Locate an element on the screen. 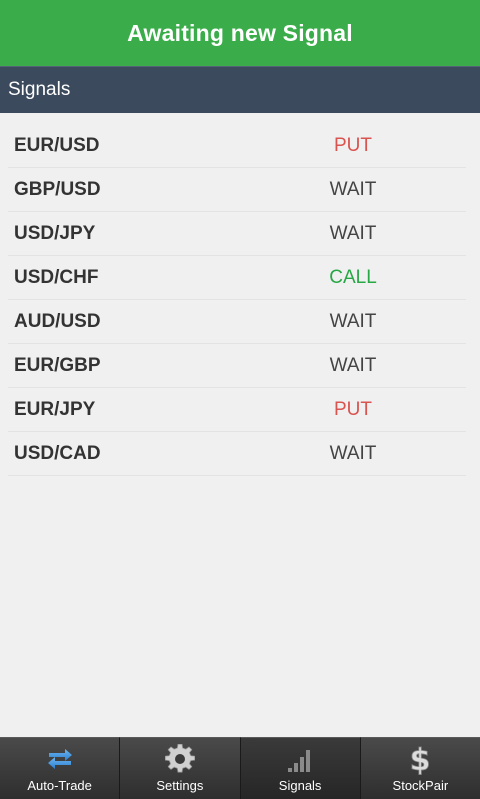  currency-pair: USD/CAD is located at coordinates (57, 453).